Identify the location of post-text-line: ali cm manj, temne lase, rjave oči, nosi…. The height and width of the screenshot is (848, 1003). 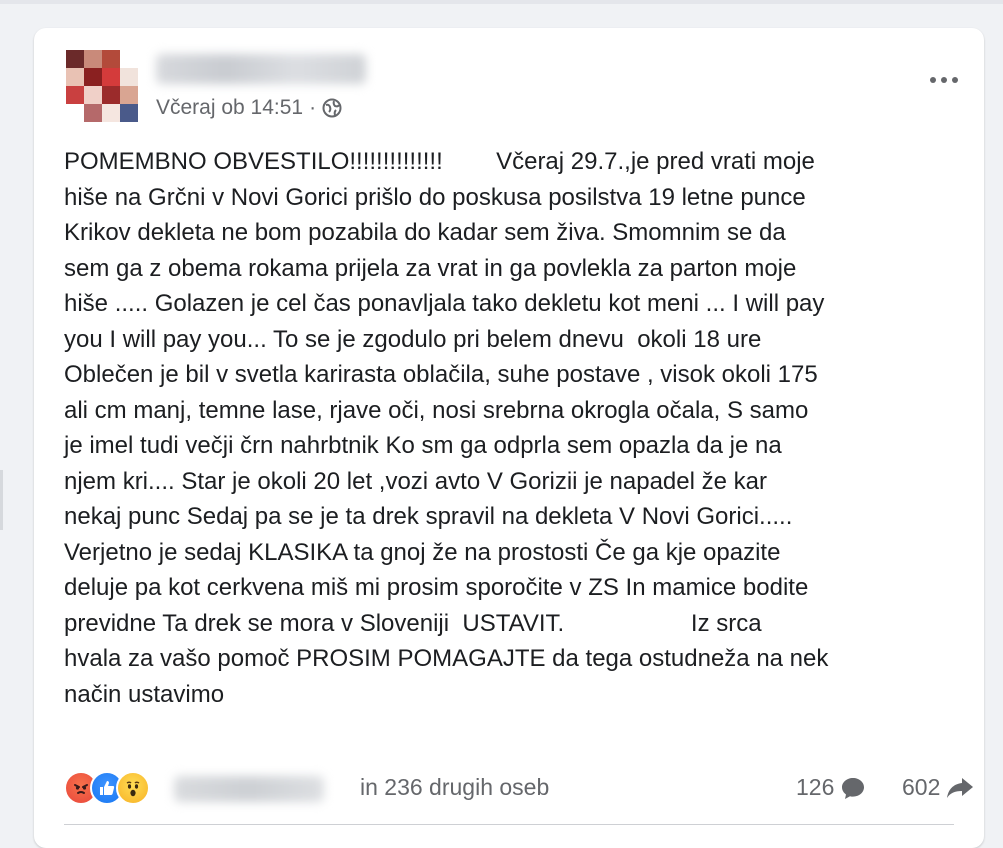
(436, 410).